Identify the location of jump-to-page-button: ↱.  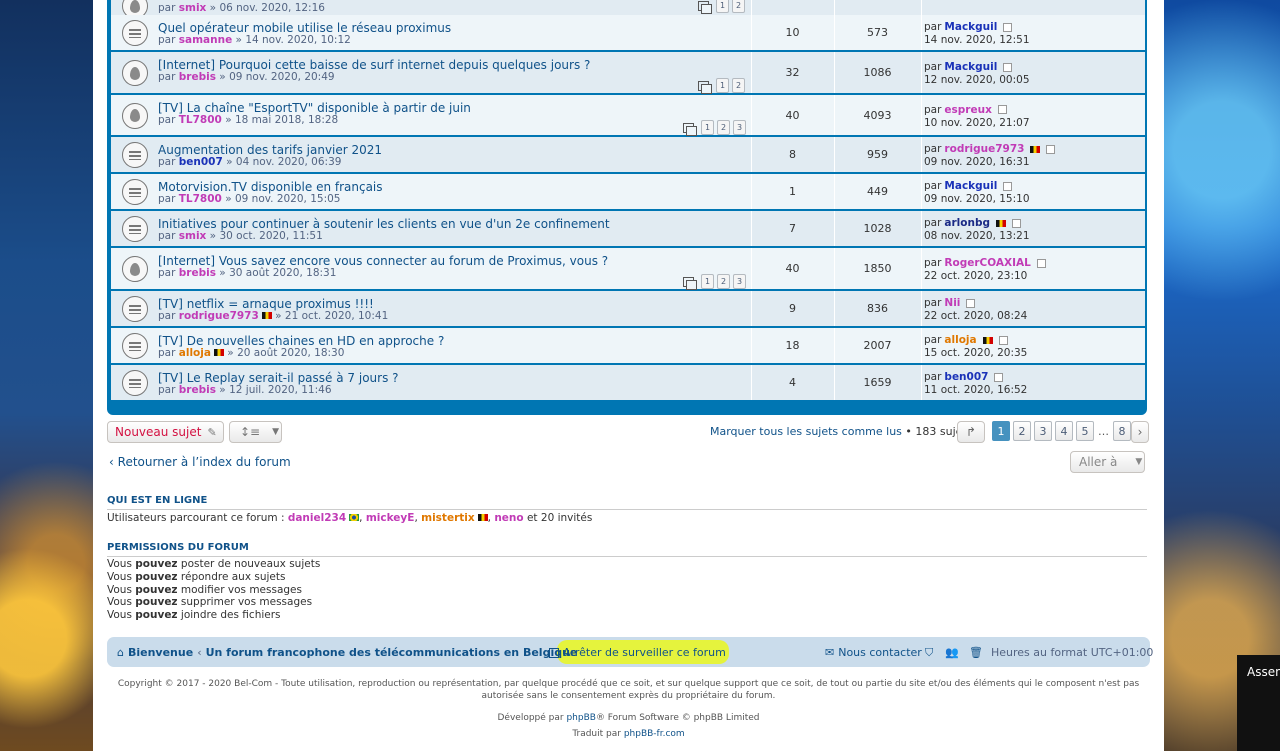
(971, 432).